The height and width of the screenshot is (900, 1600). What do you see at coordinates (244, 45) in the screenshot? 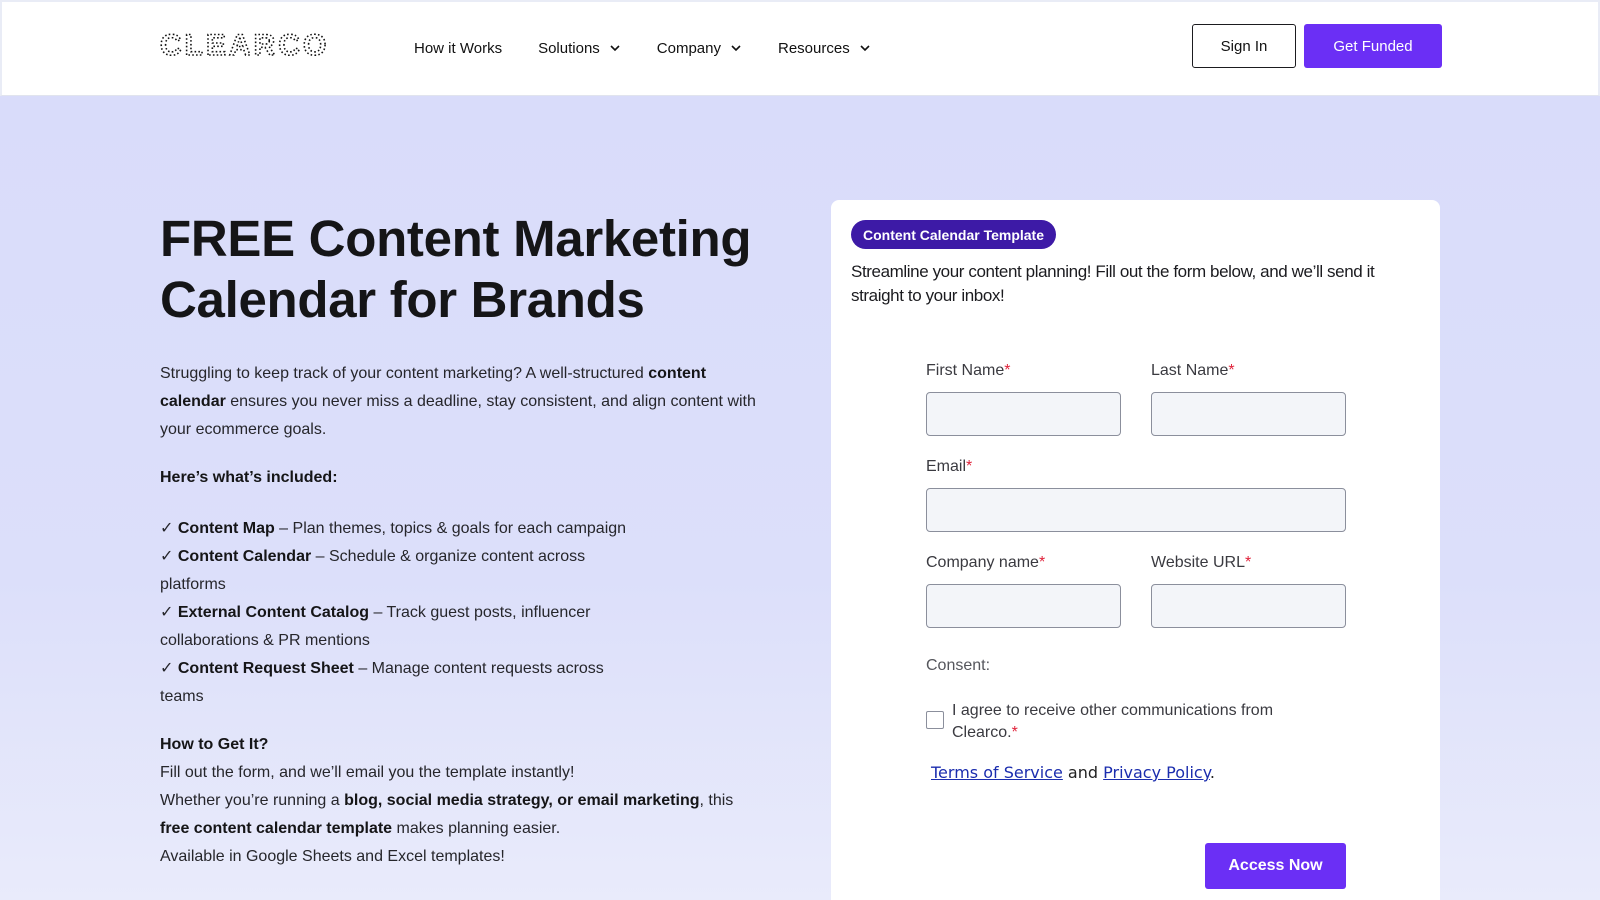
I see `svg-text: CLEARCO` at bounding box center [244, 45].